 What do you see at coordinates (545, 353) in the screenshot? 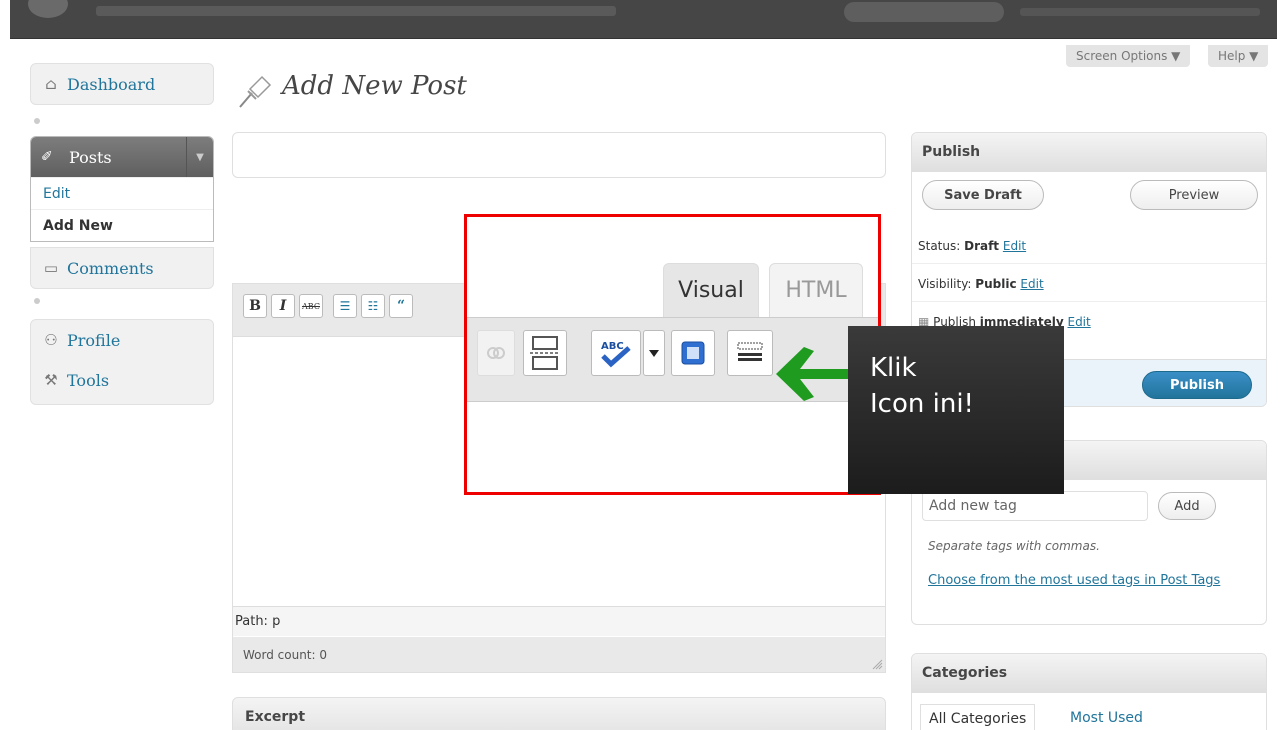
I see `insert-more-icon` at bounding box center [545, 353].